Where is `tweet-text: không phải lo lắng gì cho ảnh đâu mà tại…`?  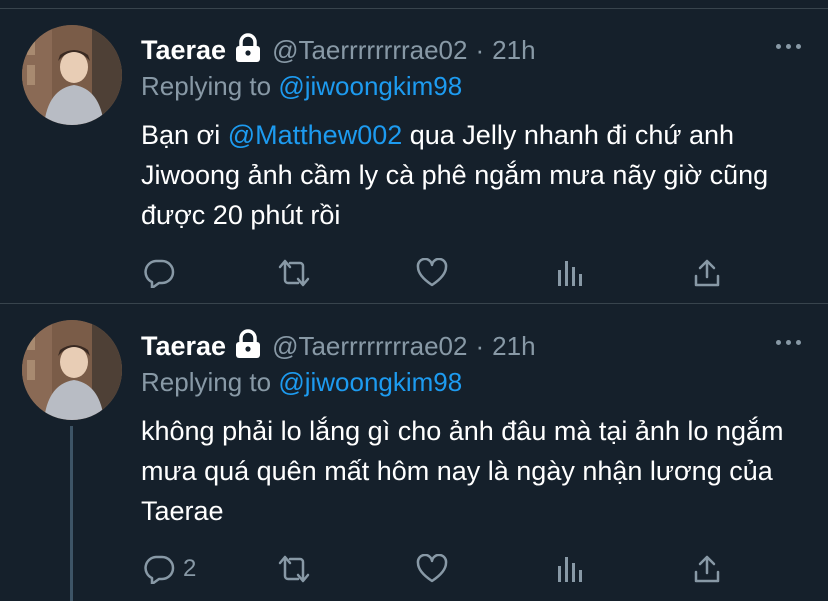 tweet-text: không phải lo lắng gì cho ảnh đâu mà tại… is located at coordinates (462, 471).